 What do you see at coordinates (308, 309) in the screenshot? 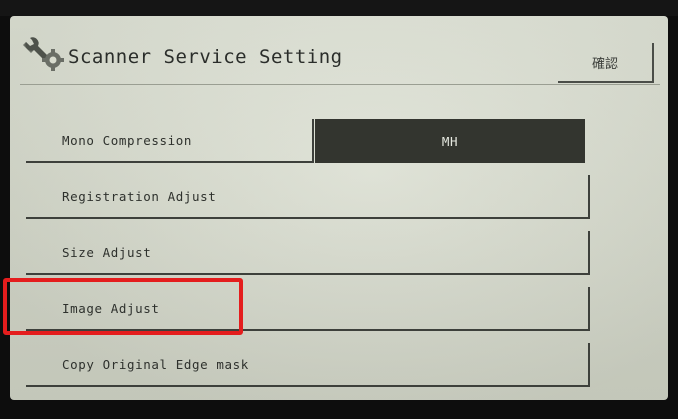
I see `image-adjust-button: Image Adjust` at bounding box center [308, 309].